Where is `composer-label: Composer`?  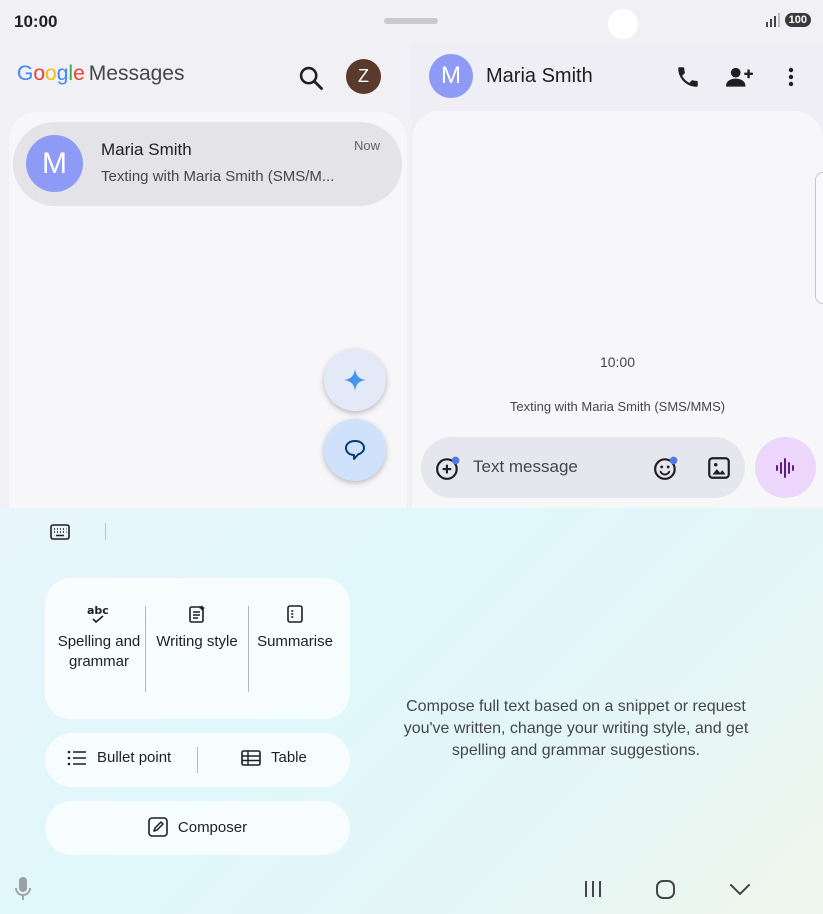
composer-label: Composer is located at coordinates (212, 827).